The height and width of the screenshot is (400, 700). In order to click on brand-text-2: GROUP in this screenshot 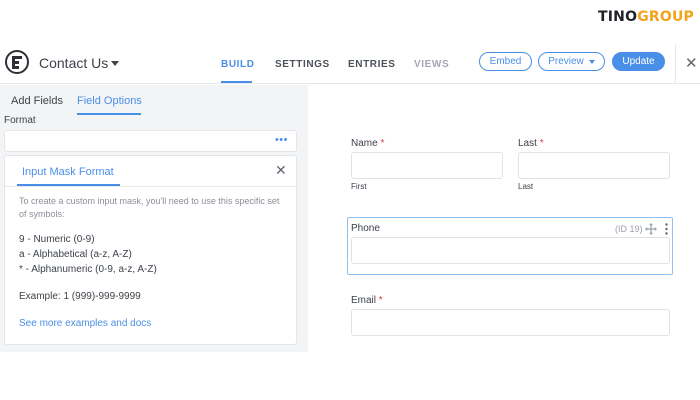, I will do `click(665, 17)`.